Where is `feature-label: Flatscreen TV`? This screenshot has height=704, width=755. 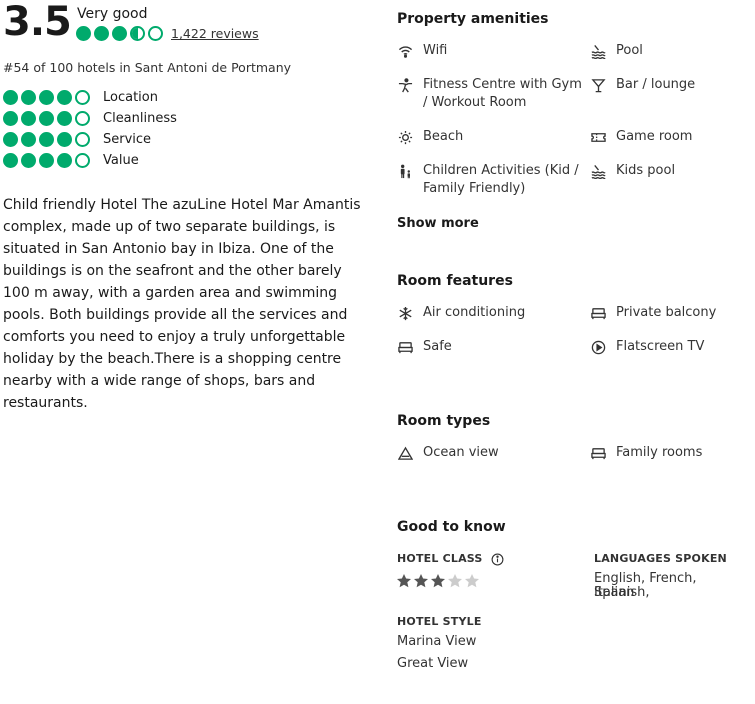
feature-label: Flatscreen TV is located at coordinates (660, 346).